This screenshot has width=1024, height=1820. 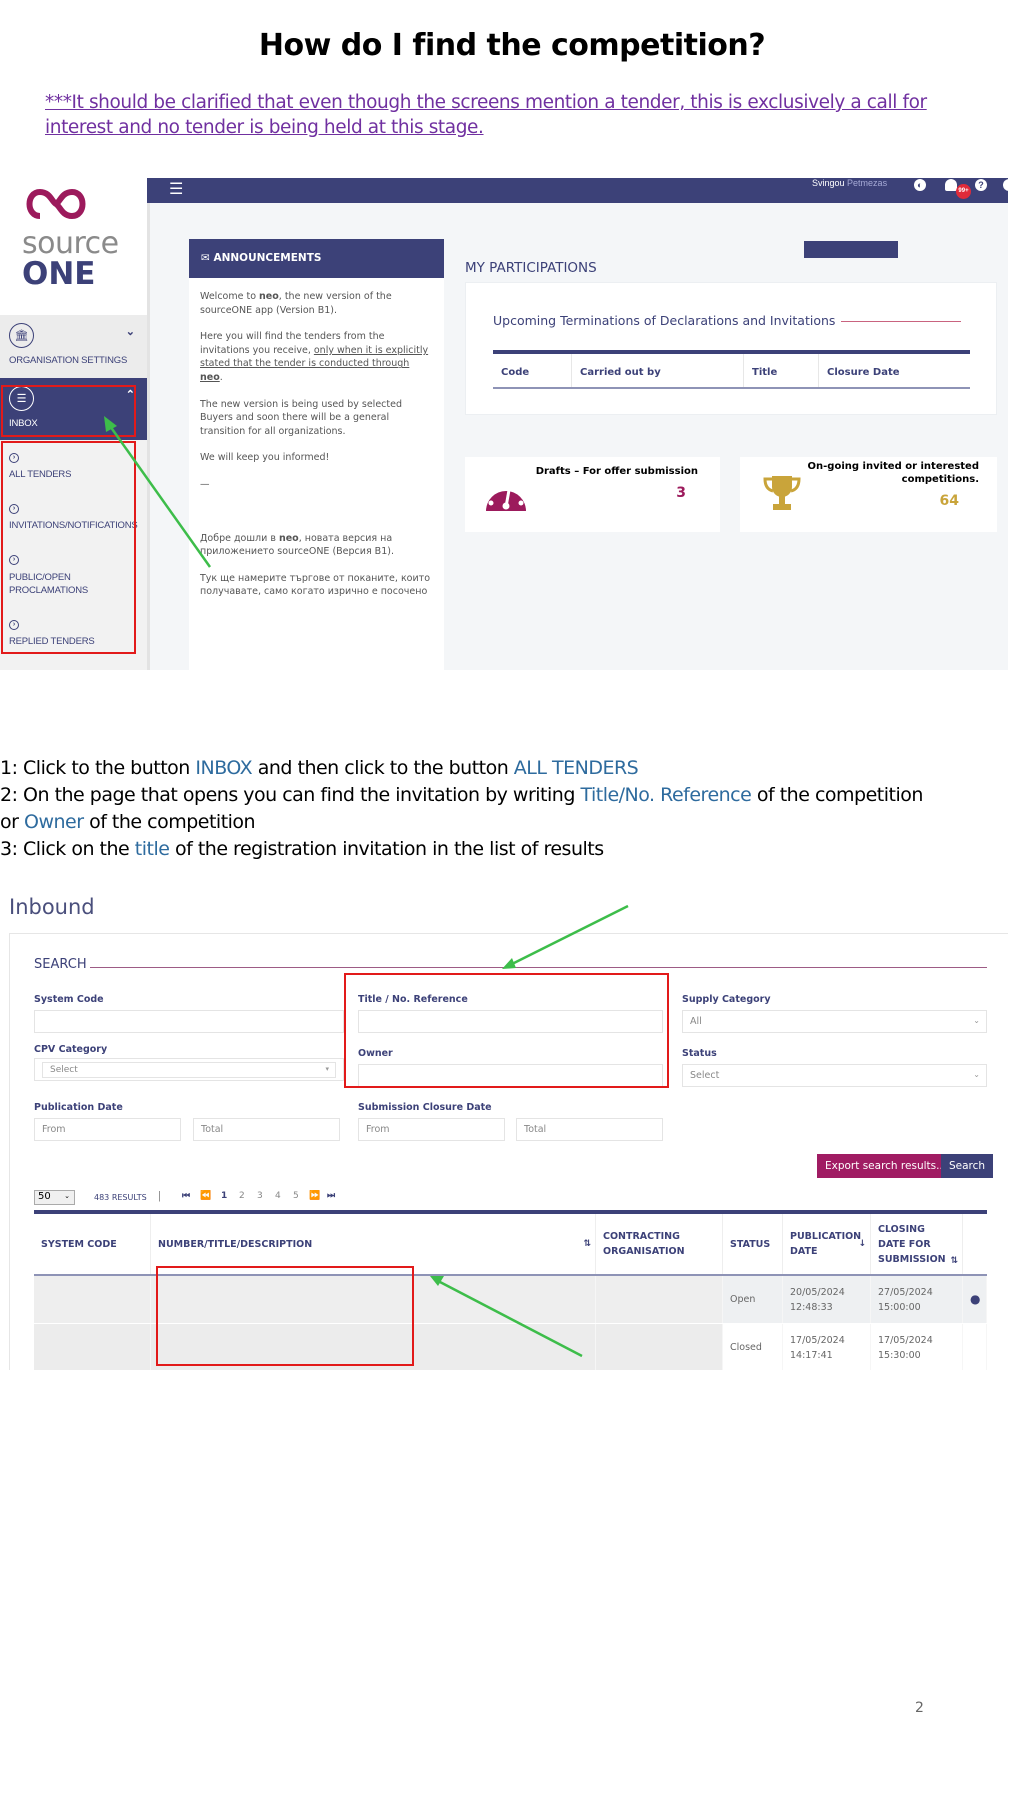 What do you see at coordinates (506, 1030) in the screenshot?
I see `highlight-title-owner` at bounding box center [506, 1030].